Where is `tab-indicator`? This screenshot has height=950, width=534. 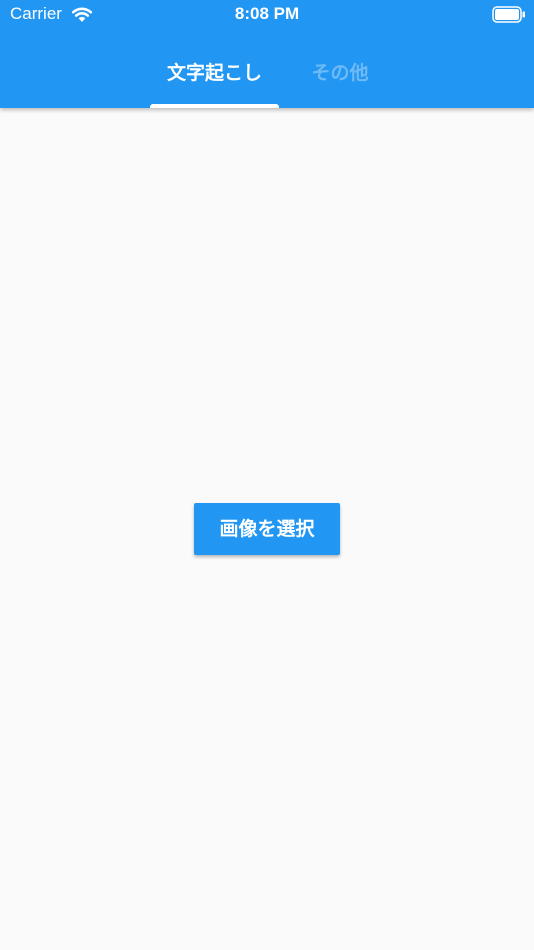 tab-indicator is located at coordinates (214, 106).